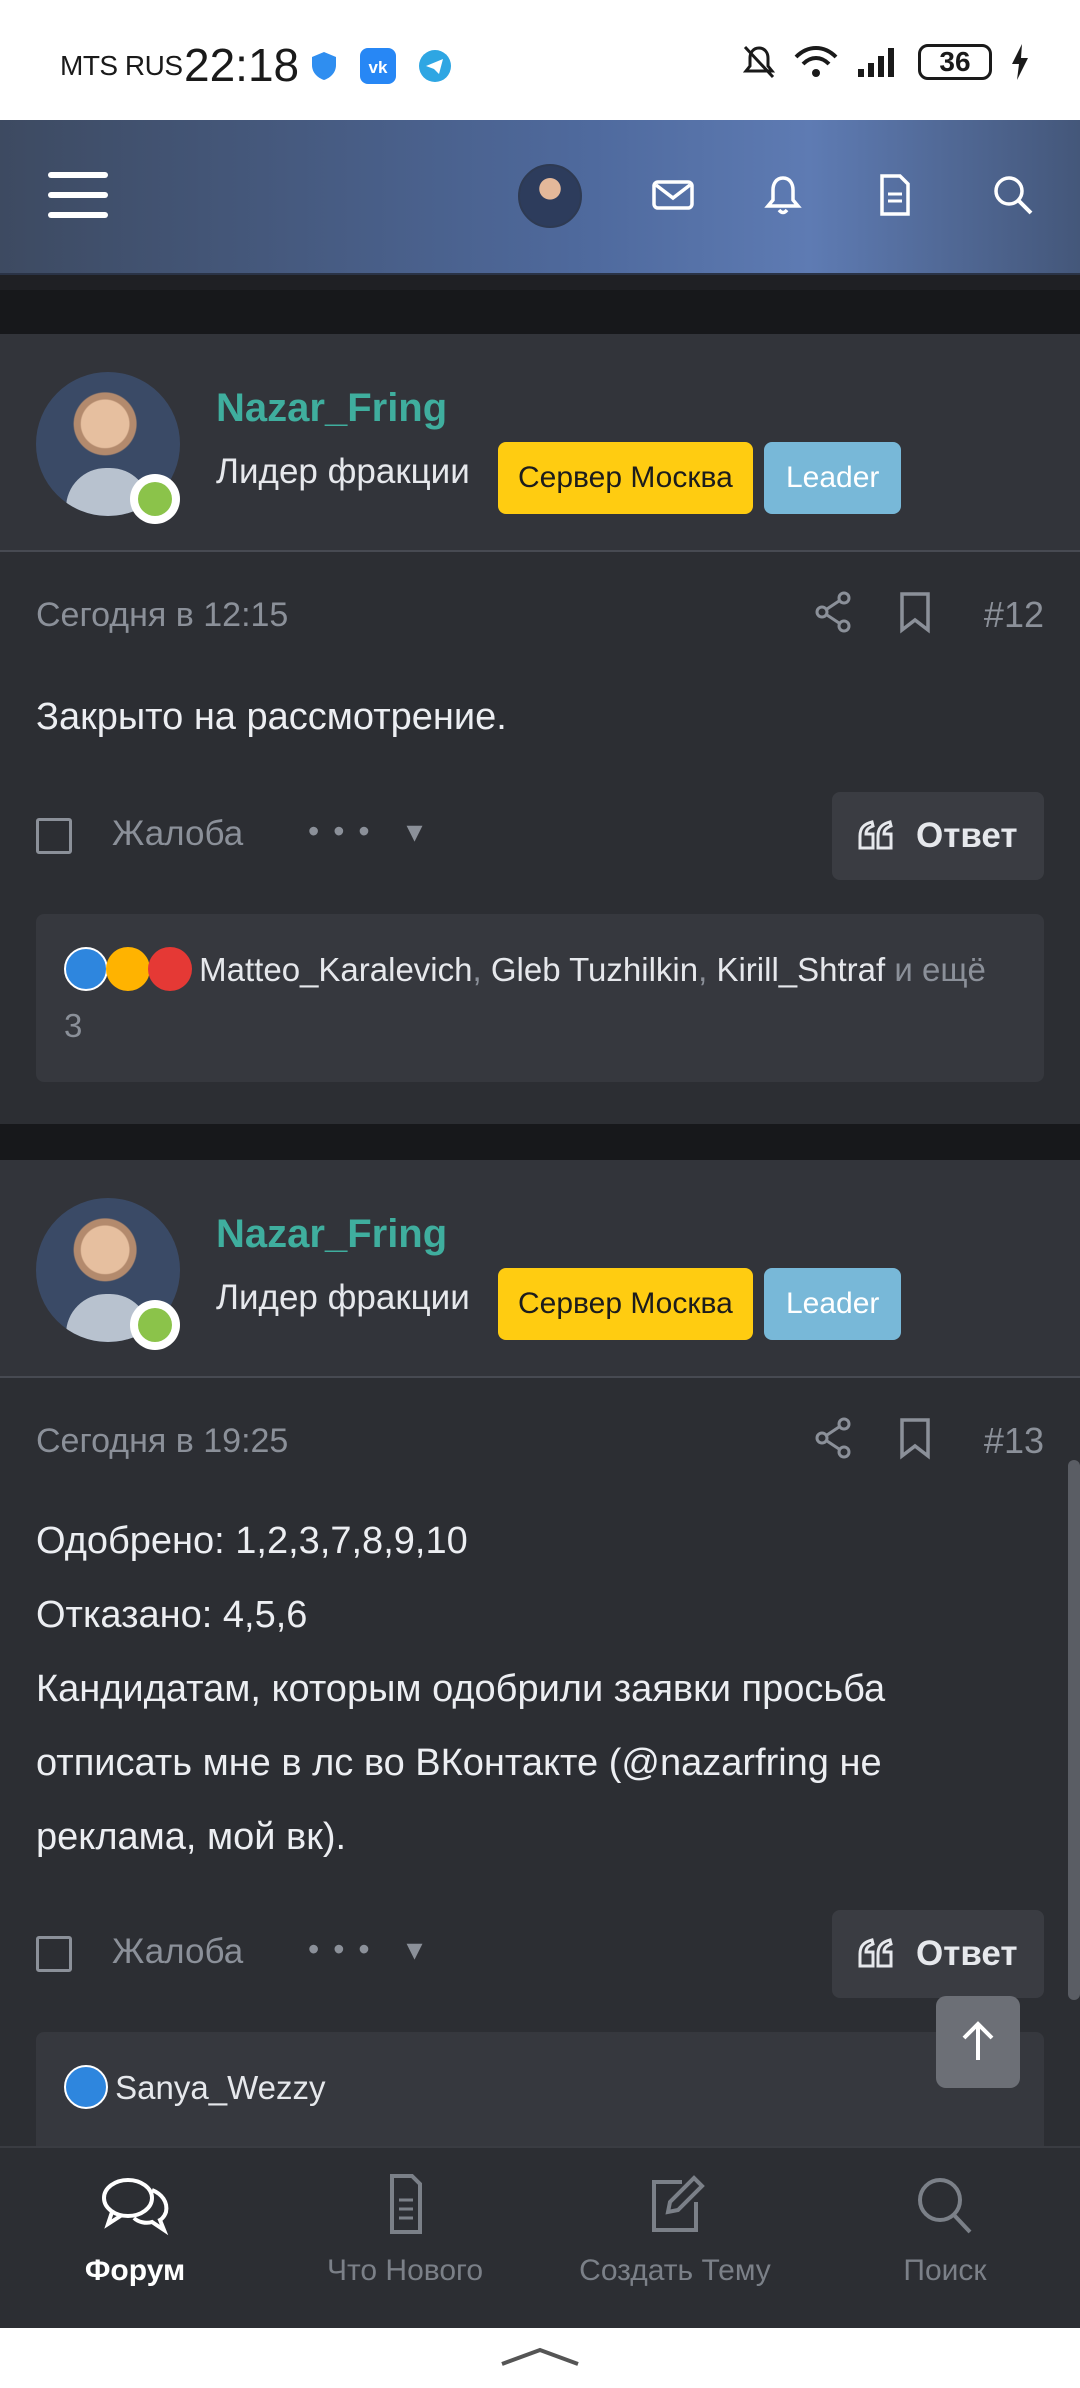 The height and width of the screenshot is (2388, 1080). What do you see at coordinates (876, 62) in the screenshot?
I see `signal-icon` at bounding box center [876, 62].